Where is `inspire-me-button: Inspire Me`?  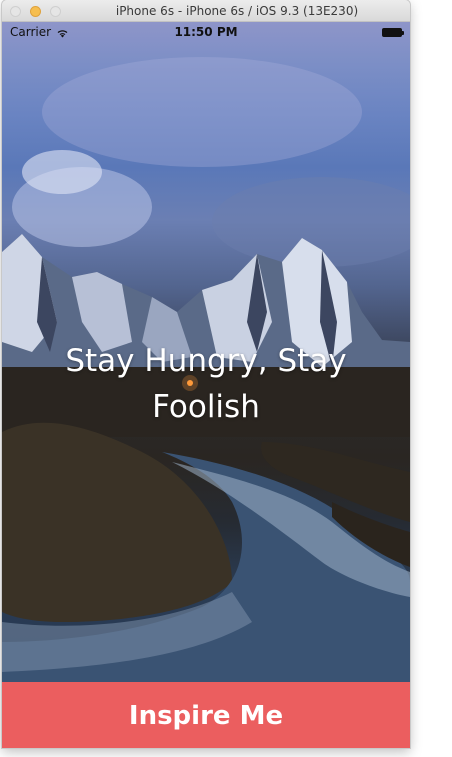
inspire-me-button: Inspire Me is located at coordinates (206, 715).